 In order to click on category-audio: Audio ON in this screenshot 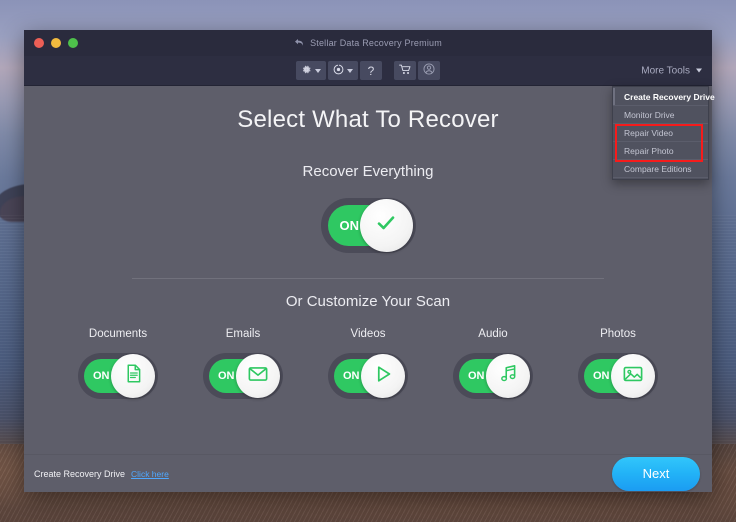, I will do `click(493, 363)`.